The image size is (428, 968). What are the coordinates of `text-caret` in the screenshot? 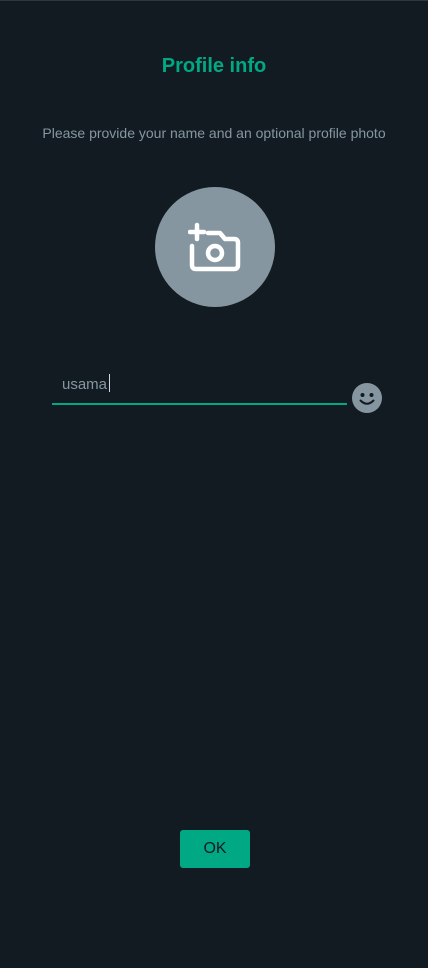 It's located at (110, 383).